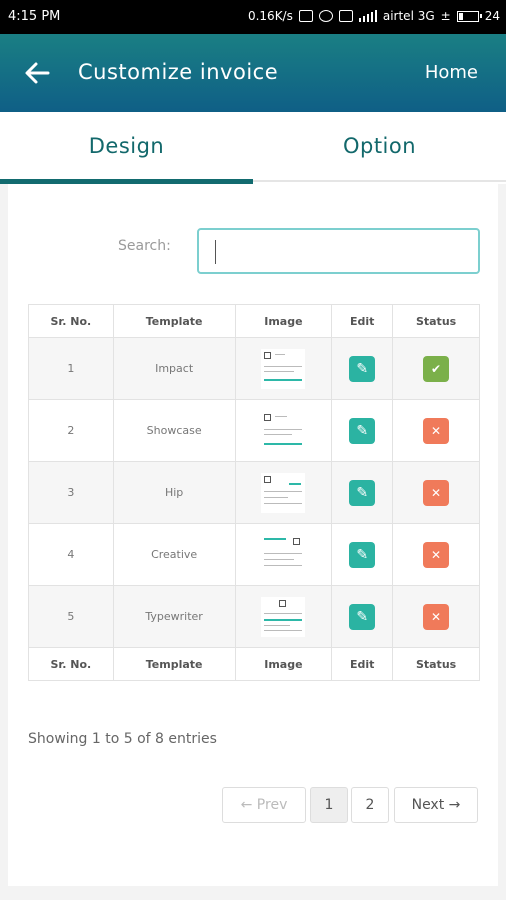 This screenshot has height=900, width=506. I want to click on cell-sr: 2, so click(71, 430).